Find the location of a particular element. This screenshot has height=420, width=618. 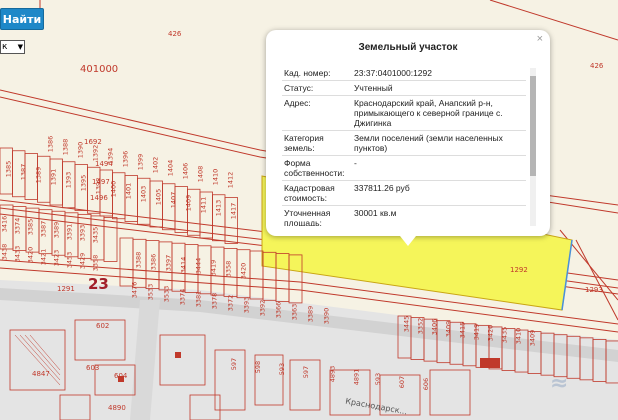

info-row: Статус: Учтенный is located at coordinates (404, 88).